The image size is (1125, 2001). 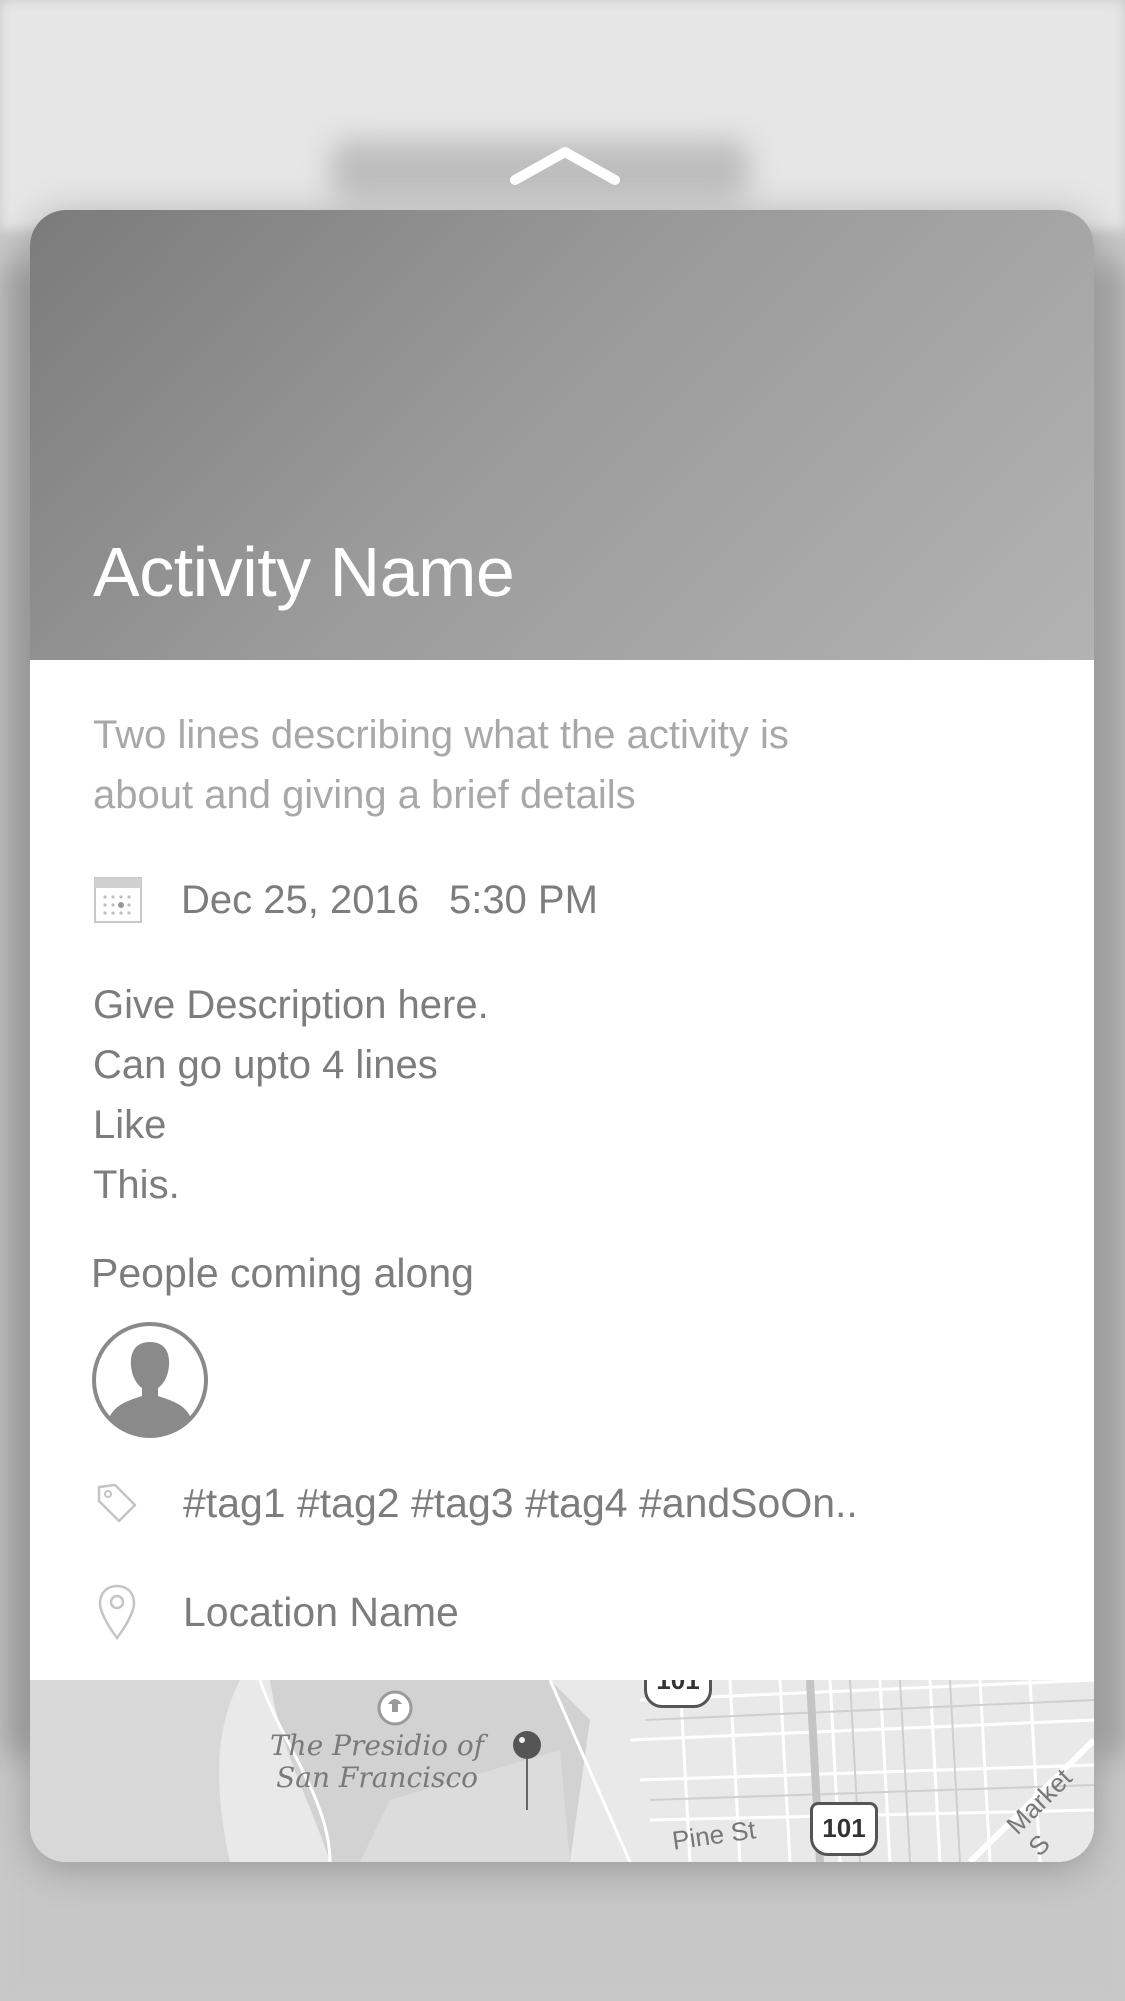 I want to click on person-avatar-icon, so click(x=150, y=1380).